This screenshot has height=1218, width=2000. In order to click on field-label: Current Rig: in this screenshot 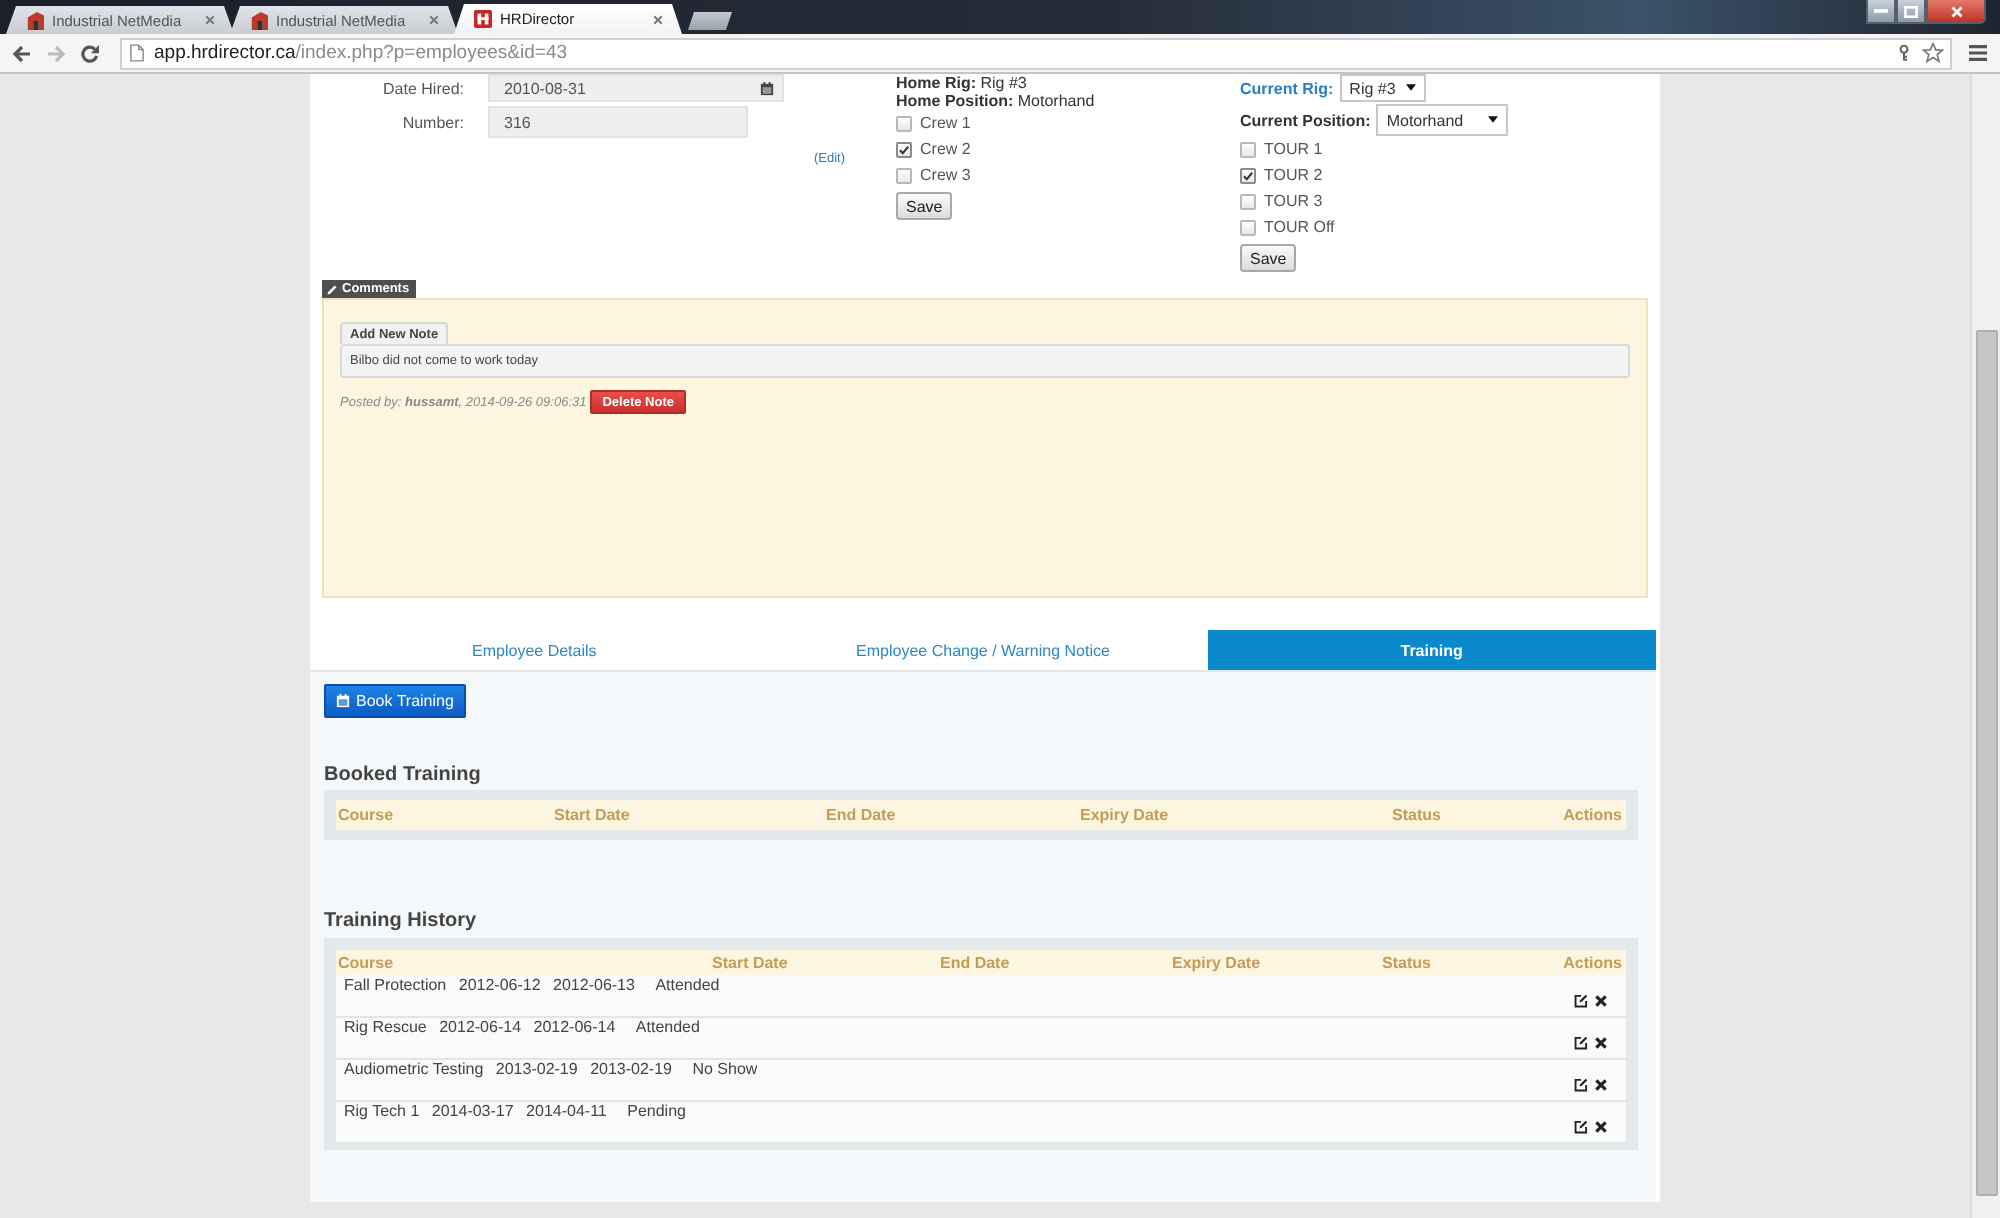, I will do `click(1287, 88)`.